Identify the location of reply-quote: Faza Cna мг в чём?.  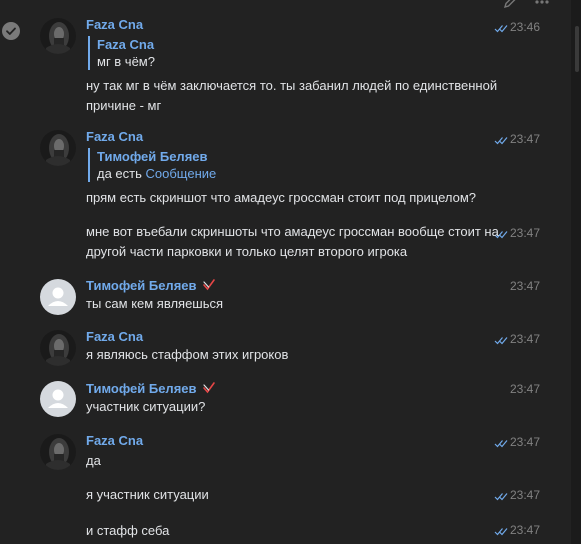
(121, 53).